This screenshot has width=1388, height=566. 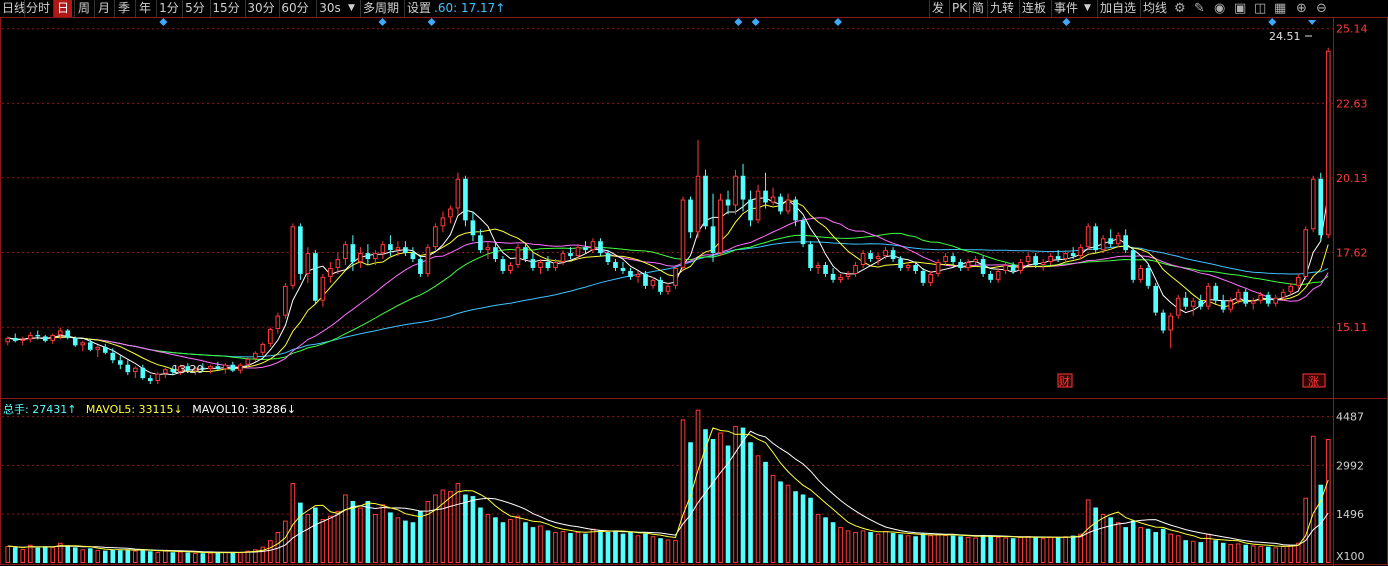 I want to click on grid-icon: ▦, so click(x=1281, y=8).